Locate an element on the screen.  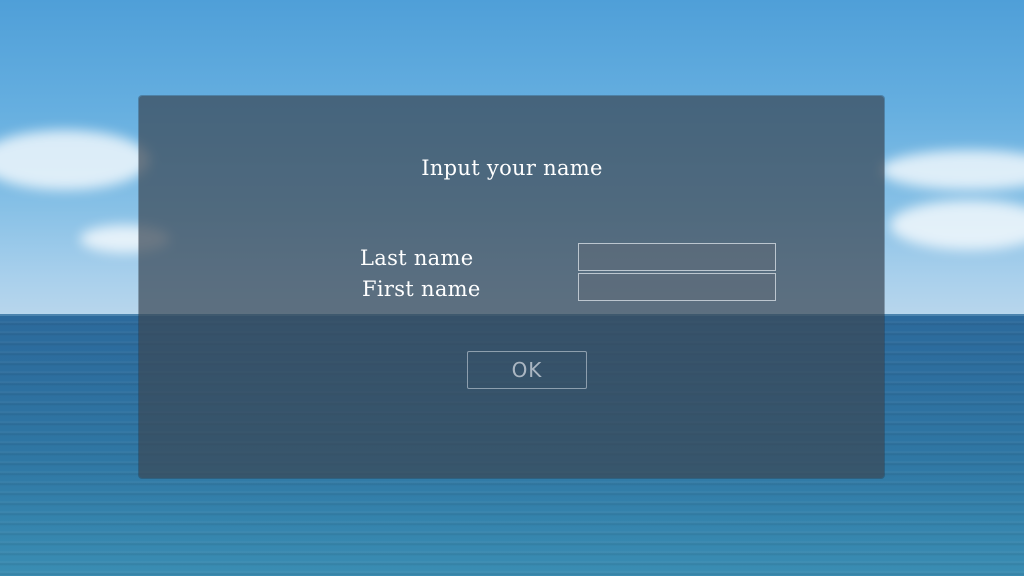
first-name-label: First name is located at coordinates (421, 289).